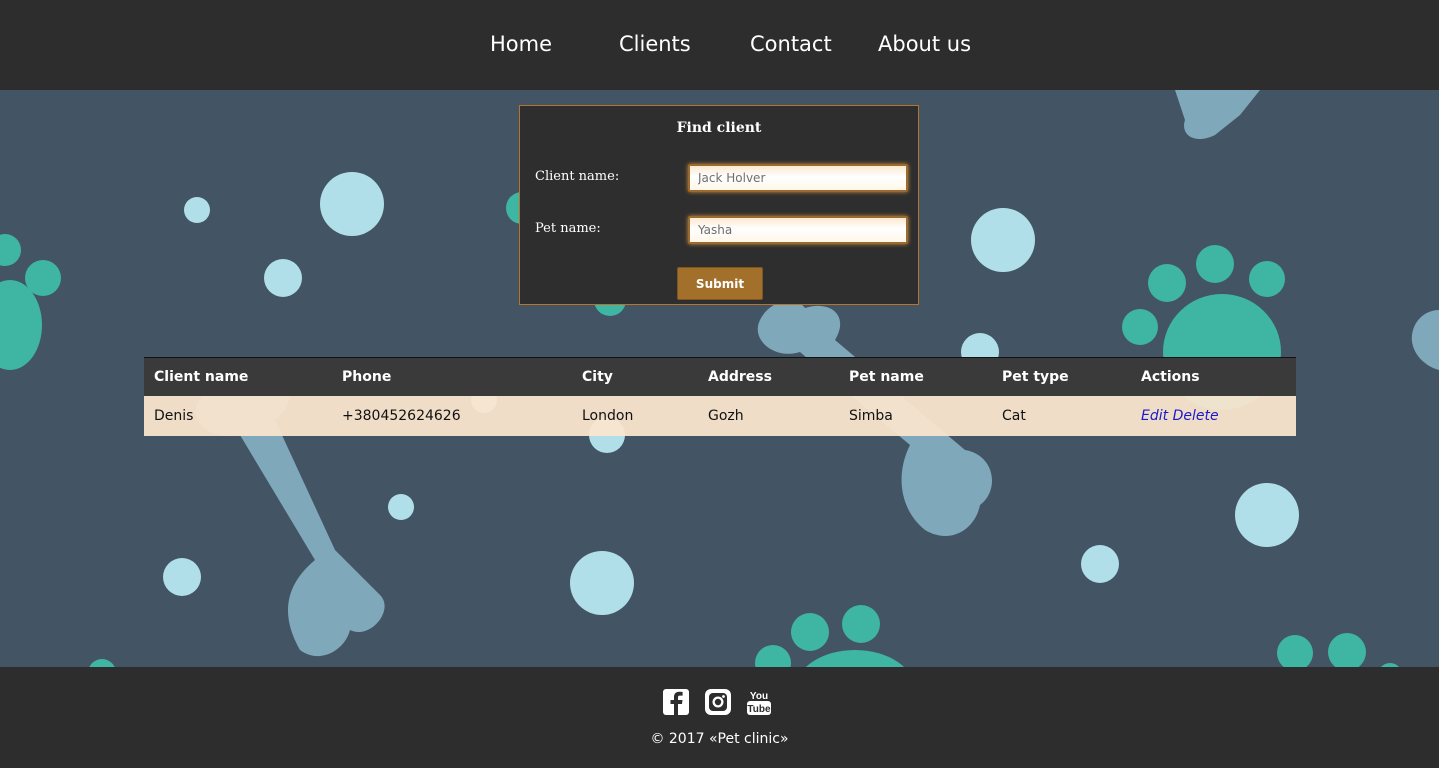  What do you see at coordinates (521, 44) in the screenshot?
I see `nav-home: Home` at bounding box center [521, 44].